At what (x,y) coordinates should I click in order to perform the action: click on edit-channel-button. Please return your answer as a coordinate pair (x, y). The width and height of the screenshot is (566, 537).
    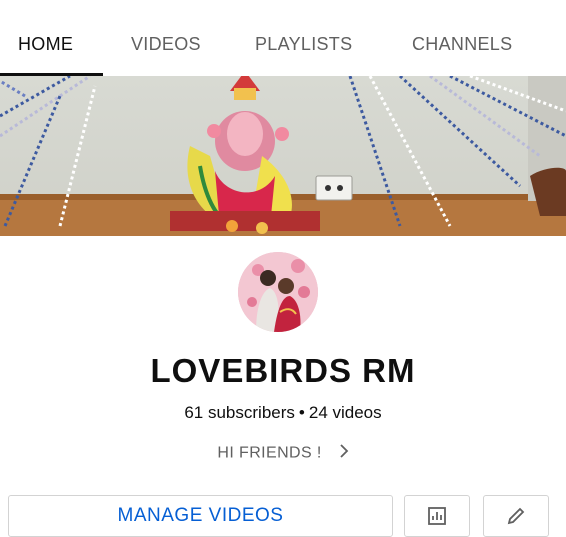
    Looking at the image, I should click on (516, 516).